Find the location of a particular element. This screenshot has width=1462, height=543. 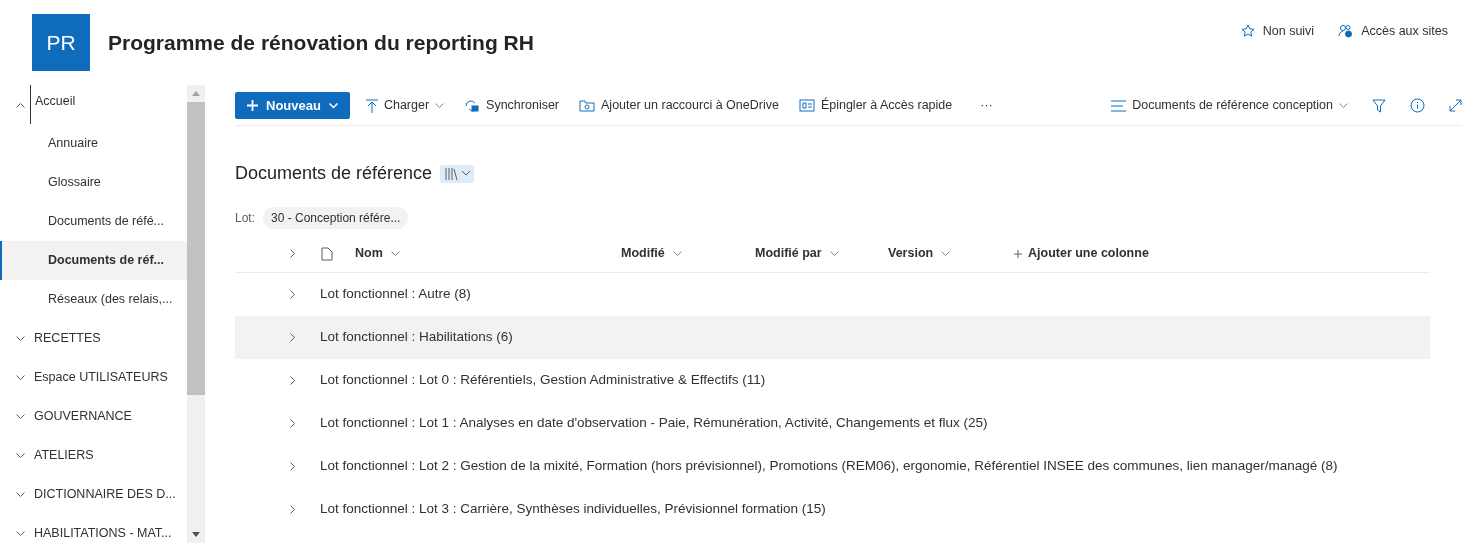

upload-button: Charger is located at coordinates (405, 105).